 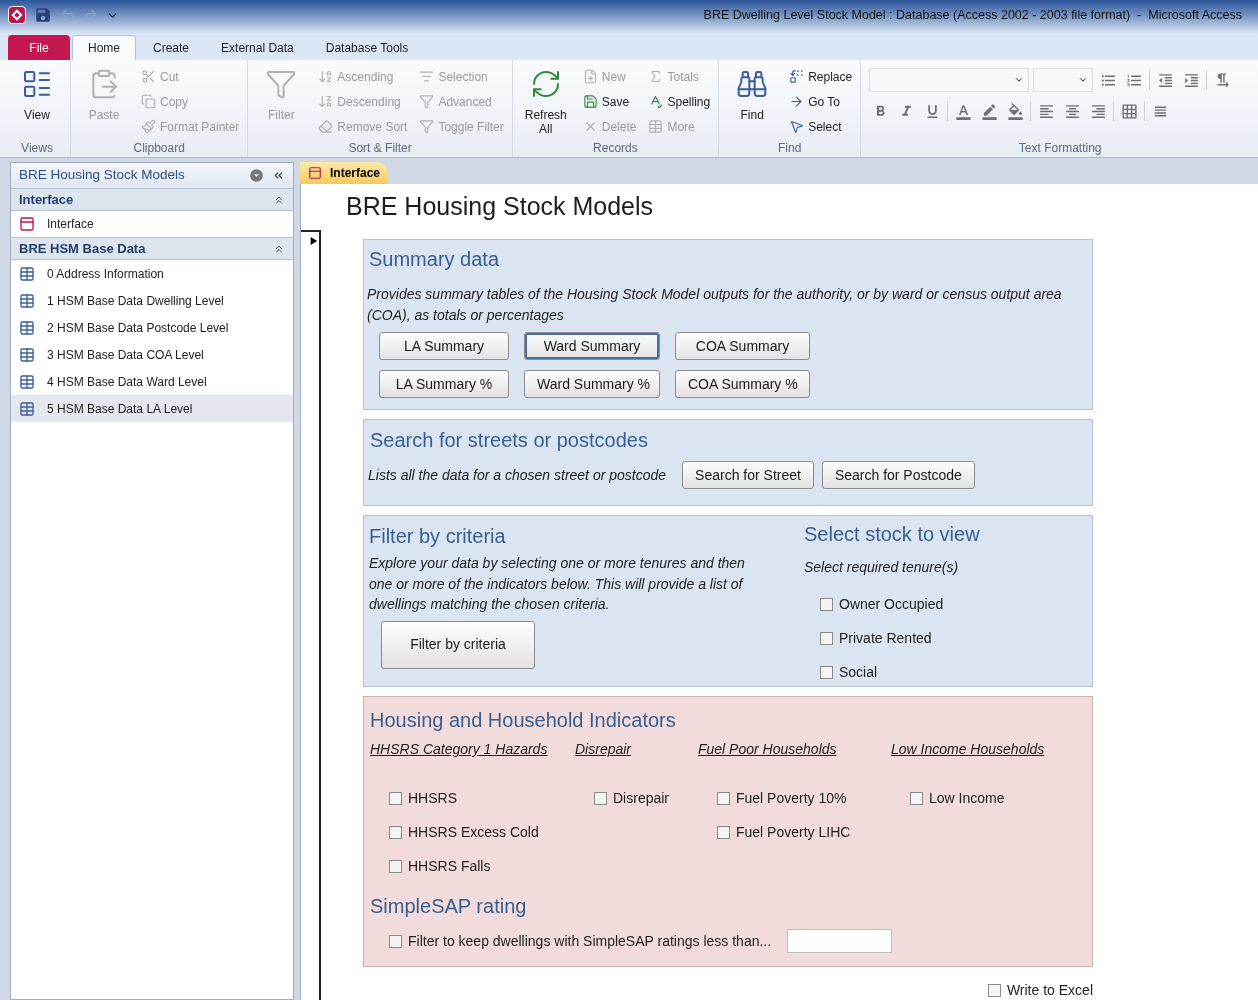 I want to click on checkbox-label: Fuel Poverty 10%, so click(x=791, y=798).